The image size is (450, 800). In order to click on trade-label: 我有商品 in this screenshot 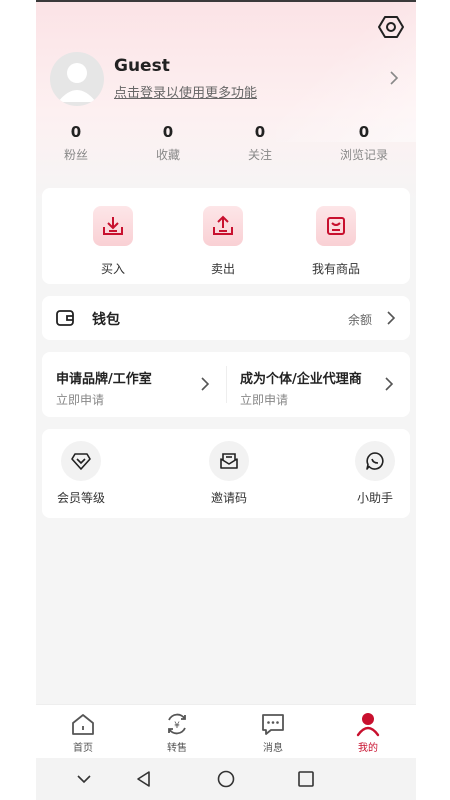, I will do `click(335, 269)`.